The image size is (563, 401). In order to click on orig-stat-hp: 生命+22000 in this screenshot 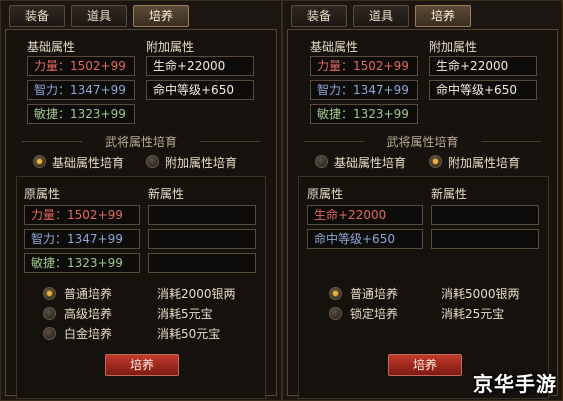, I will do `click(365, 215)`.